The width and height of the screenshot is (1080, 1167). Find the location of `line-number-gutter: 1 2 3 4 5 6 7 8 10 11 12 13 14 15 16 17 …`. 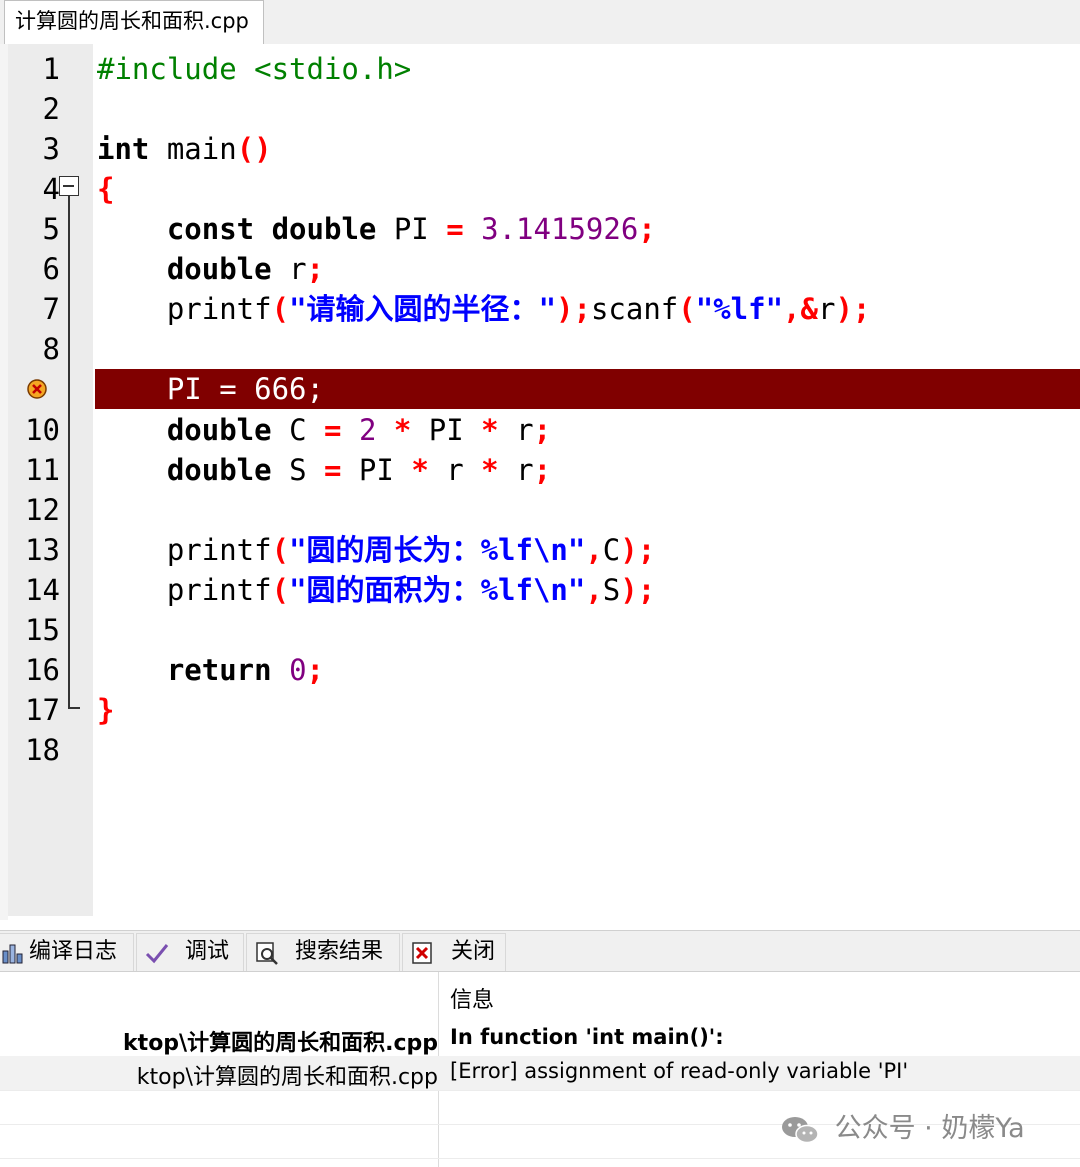

line-number-gutter: 1 2 3 4 5 6 7 8 10 11 12 13 14 15 16 17 … is located at coordinates (50, 480).